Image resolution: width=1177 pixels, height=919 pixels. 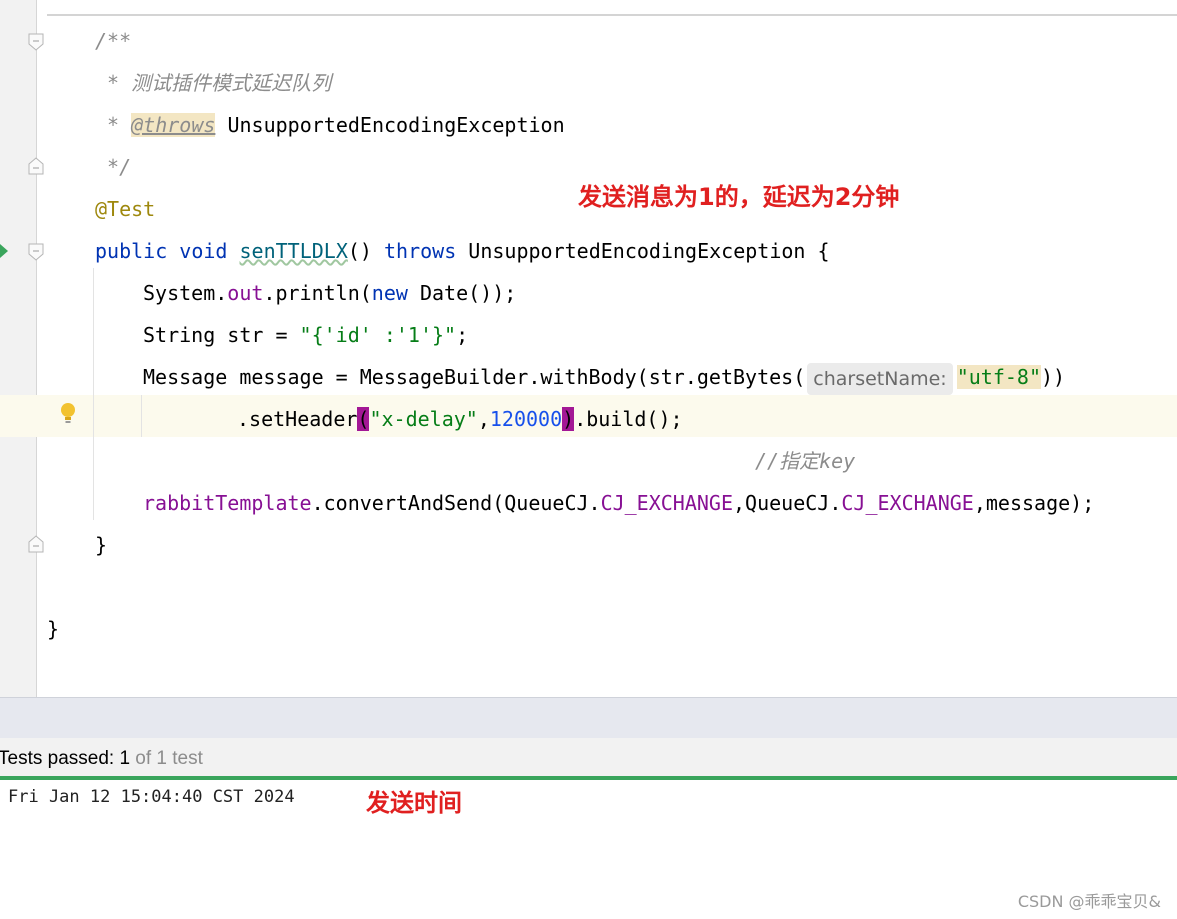 I want to click on string-literal: "x-delay", so click(x=423, y=419).